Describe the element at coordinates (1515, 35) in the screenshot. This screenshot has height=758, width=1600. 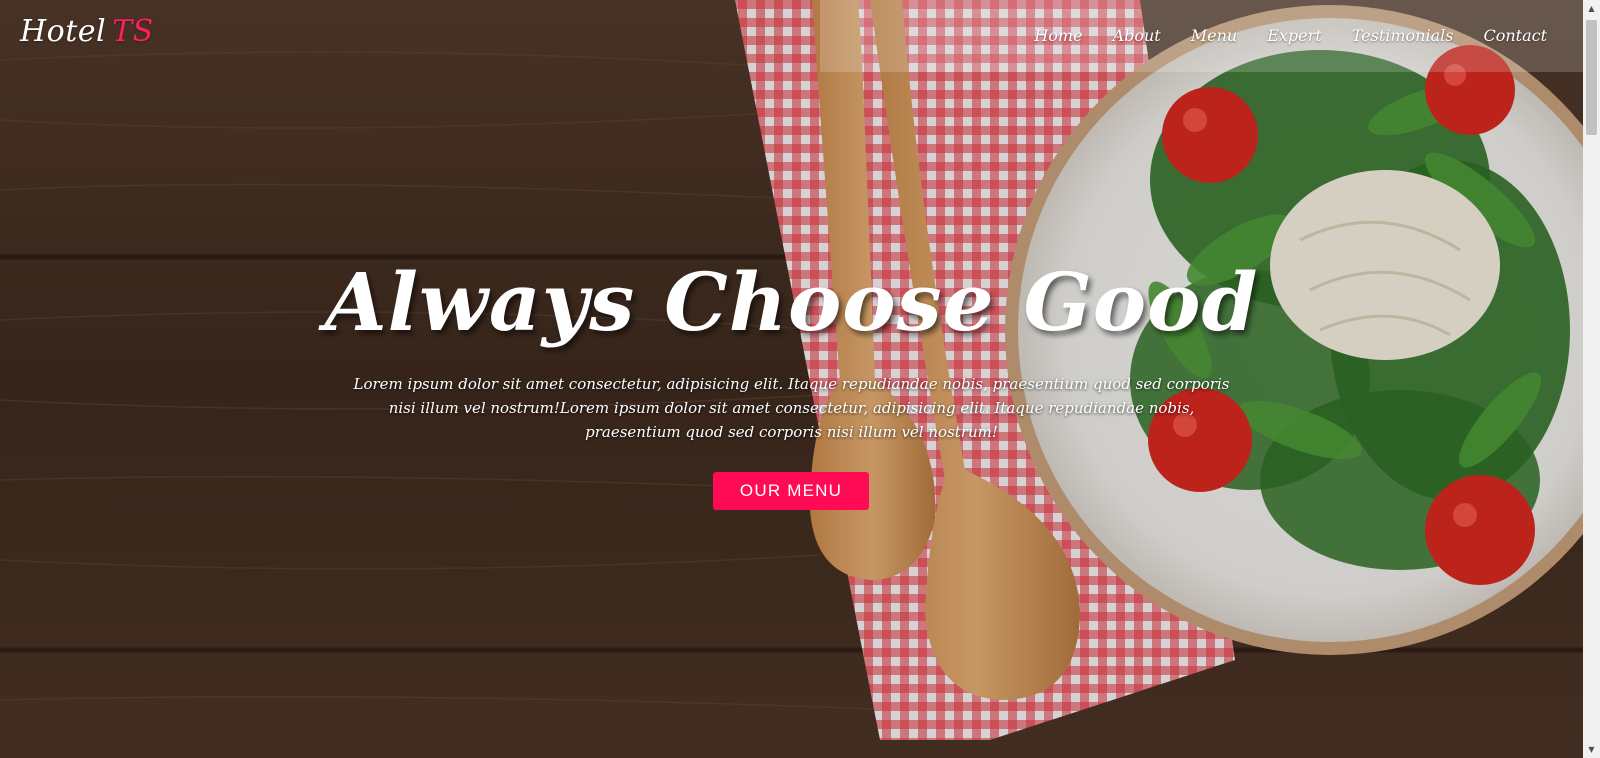
I see `nav-link-contact: Contact` at that location.